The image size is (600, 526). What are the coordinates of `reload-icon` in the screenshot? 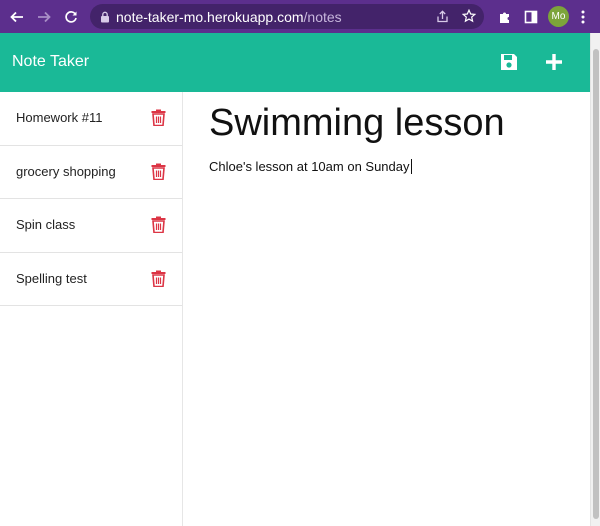 It's located at (71, 17).